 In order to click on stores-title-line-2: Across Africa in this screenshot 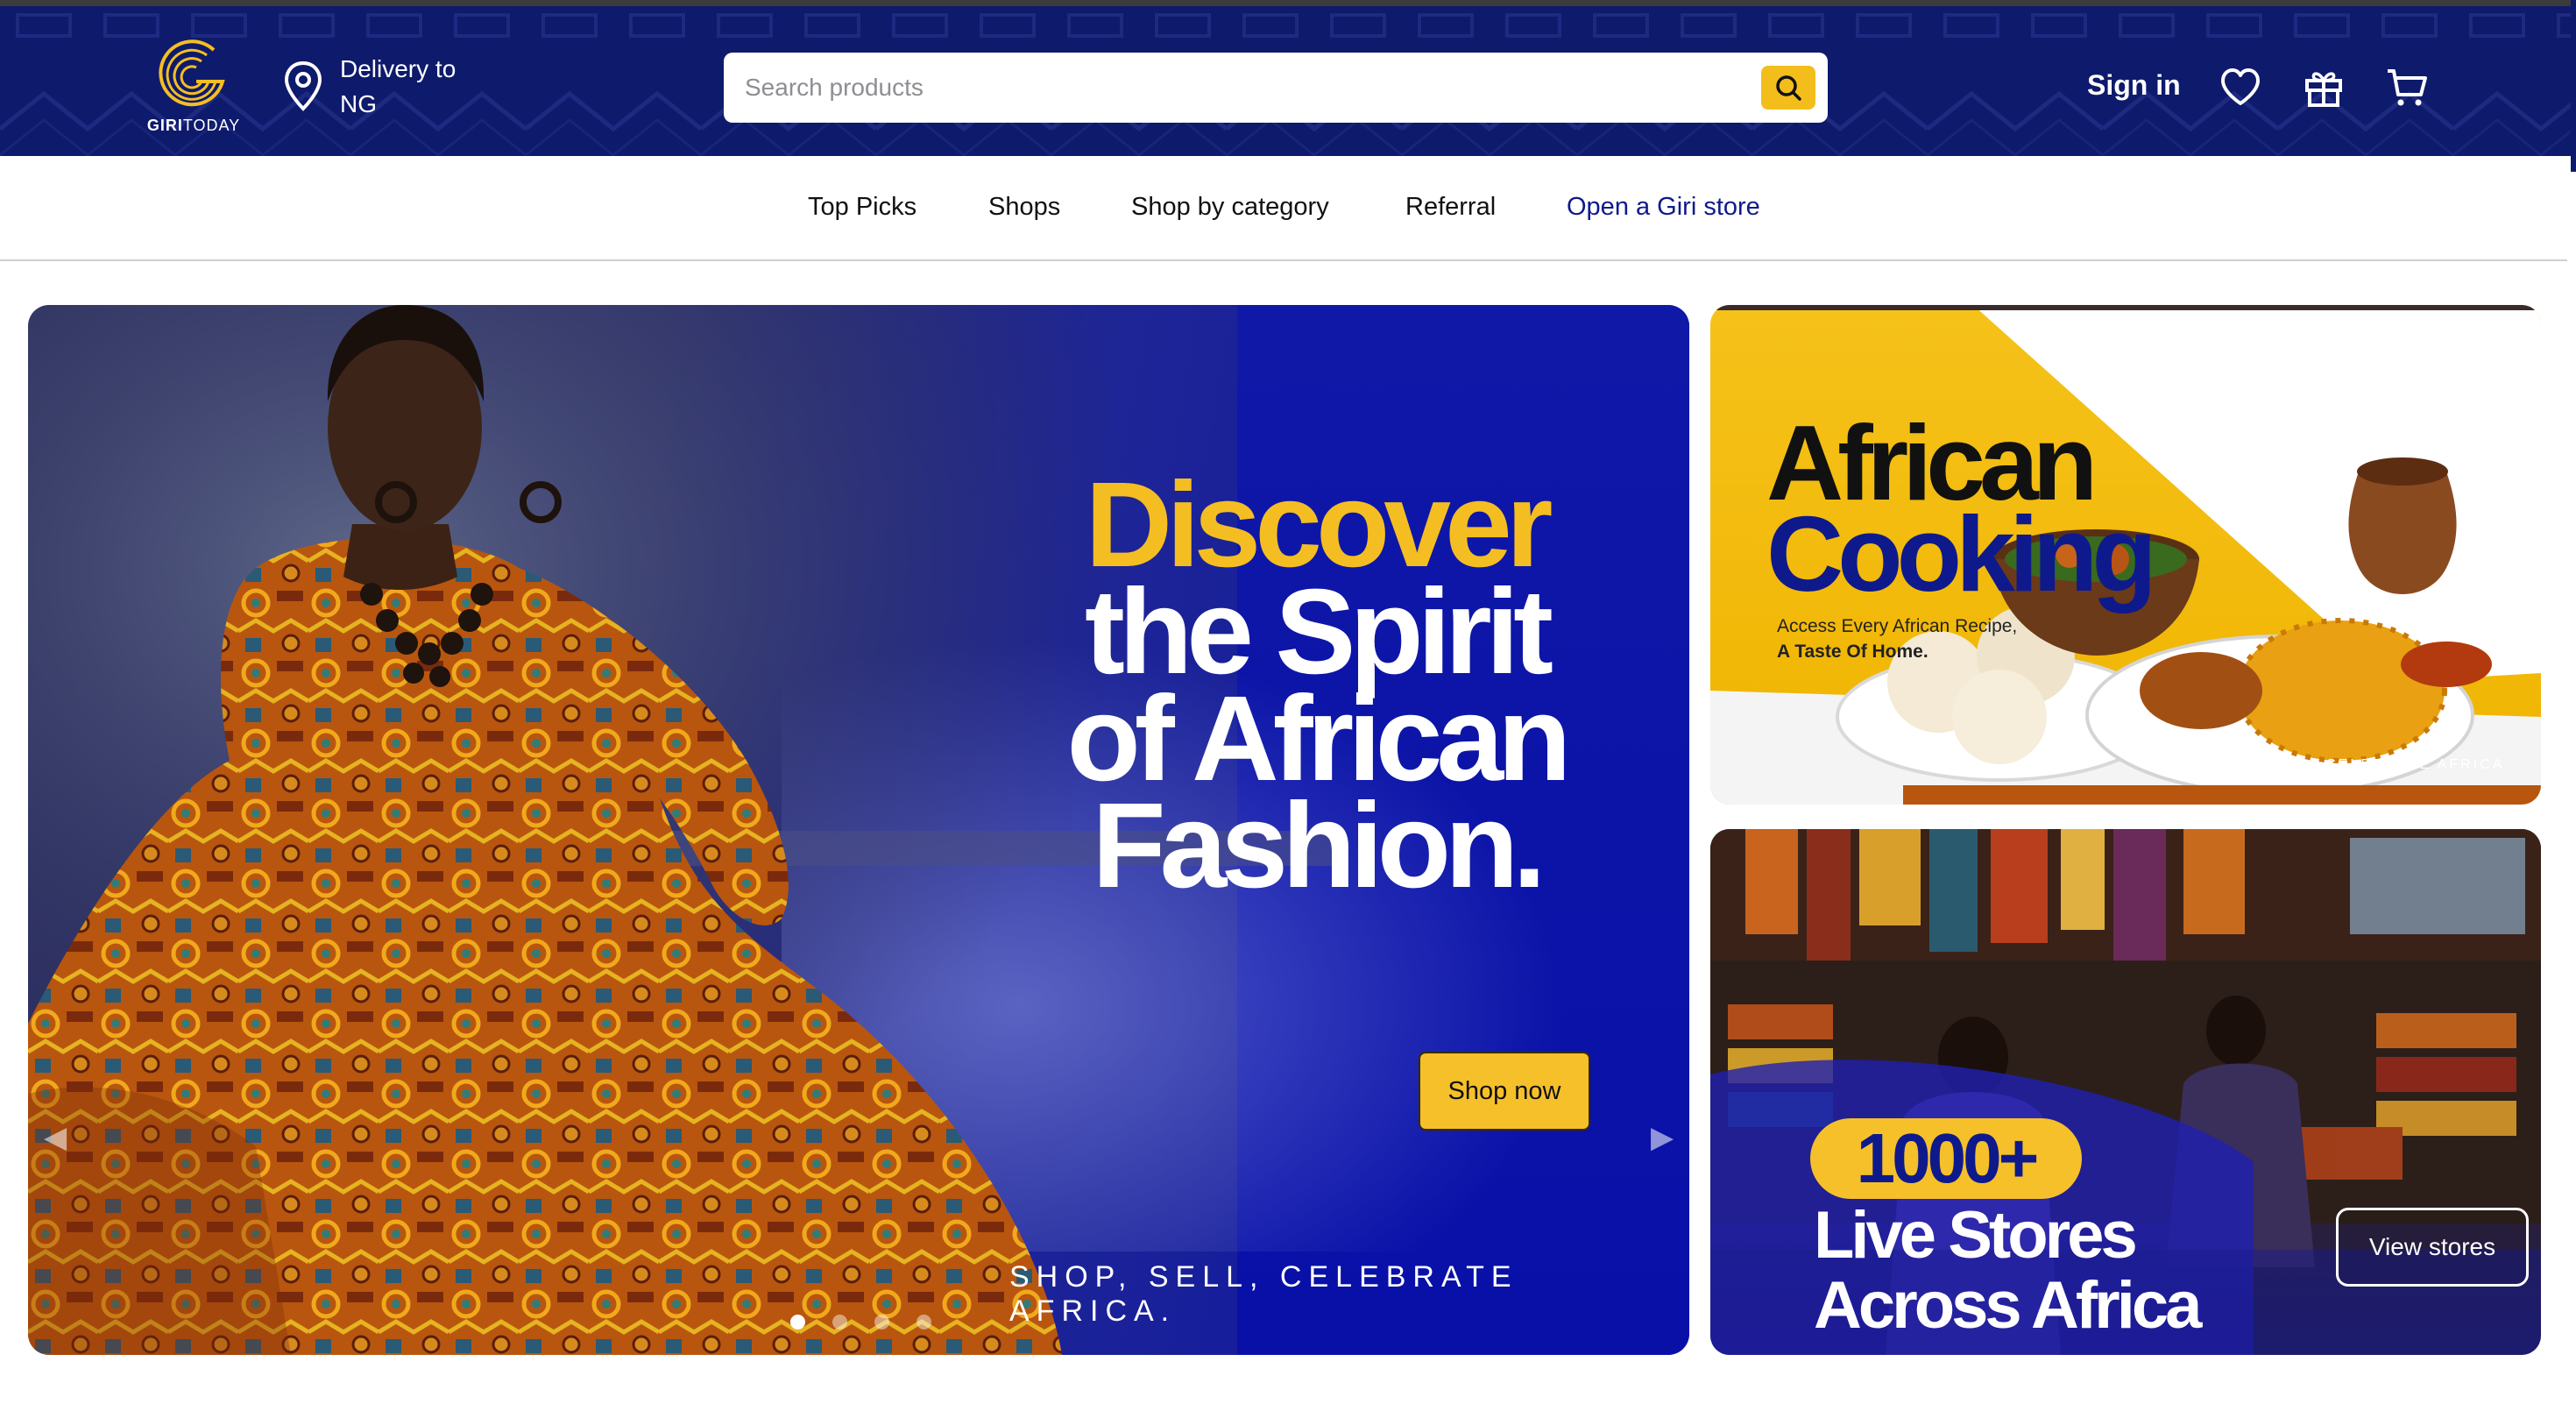, I will do `click(2008, 1305)`.